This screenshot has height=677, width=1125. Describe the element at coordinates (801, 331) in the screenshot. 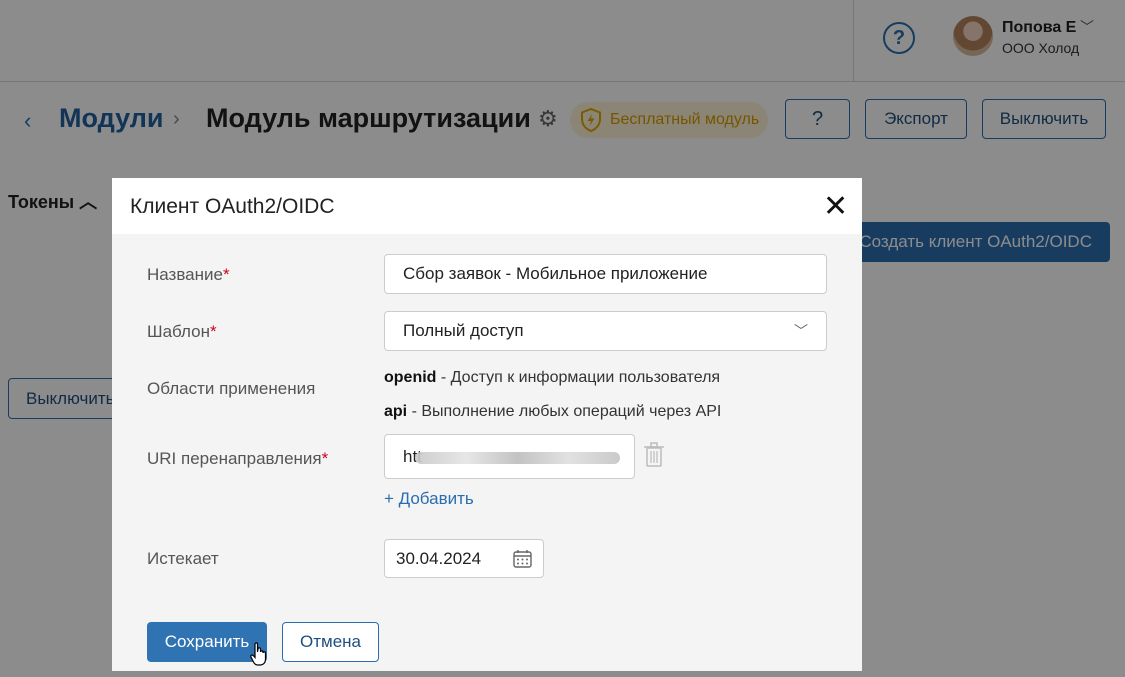

I see `chevron-down-icon: ﹀` at that location.